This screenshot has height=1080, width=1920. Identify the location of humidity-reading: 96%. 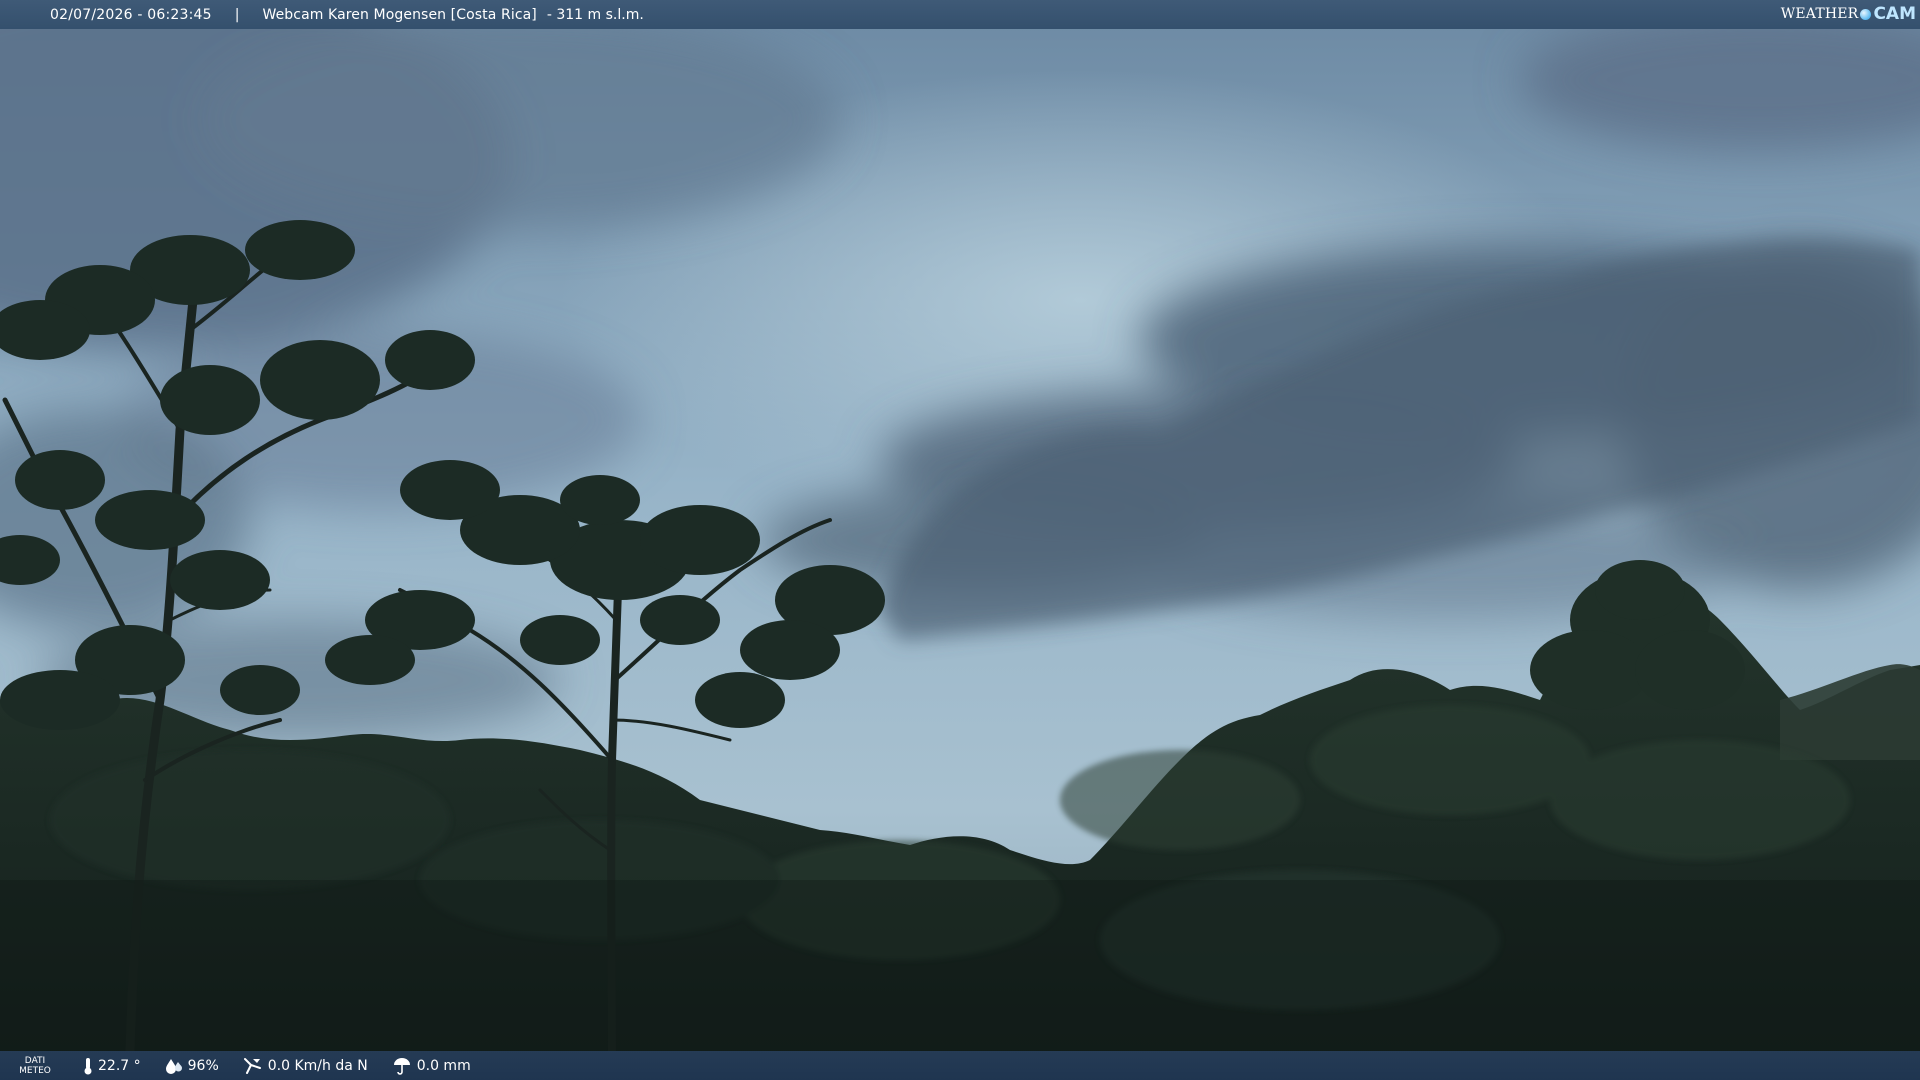
(192, 1066).